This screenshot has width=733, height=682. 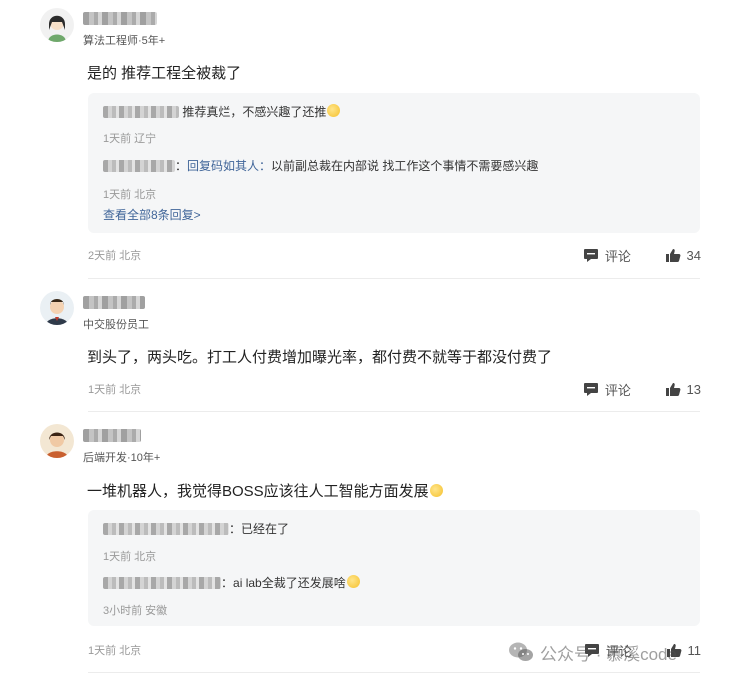 I want to click on like-count: 34, so click(x=693, y=255).